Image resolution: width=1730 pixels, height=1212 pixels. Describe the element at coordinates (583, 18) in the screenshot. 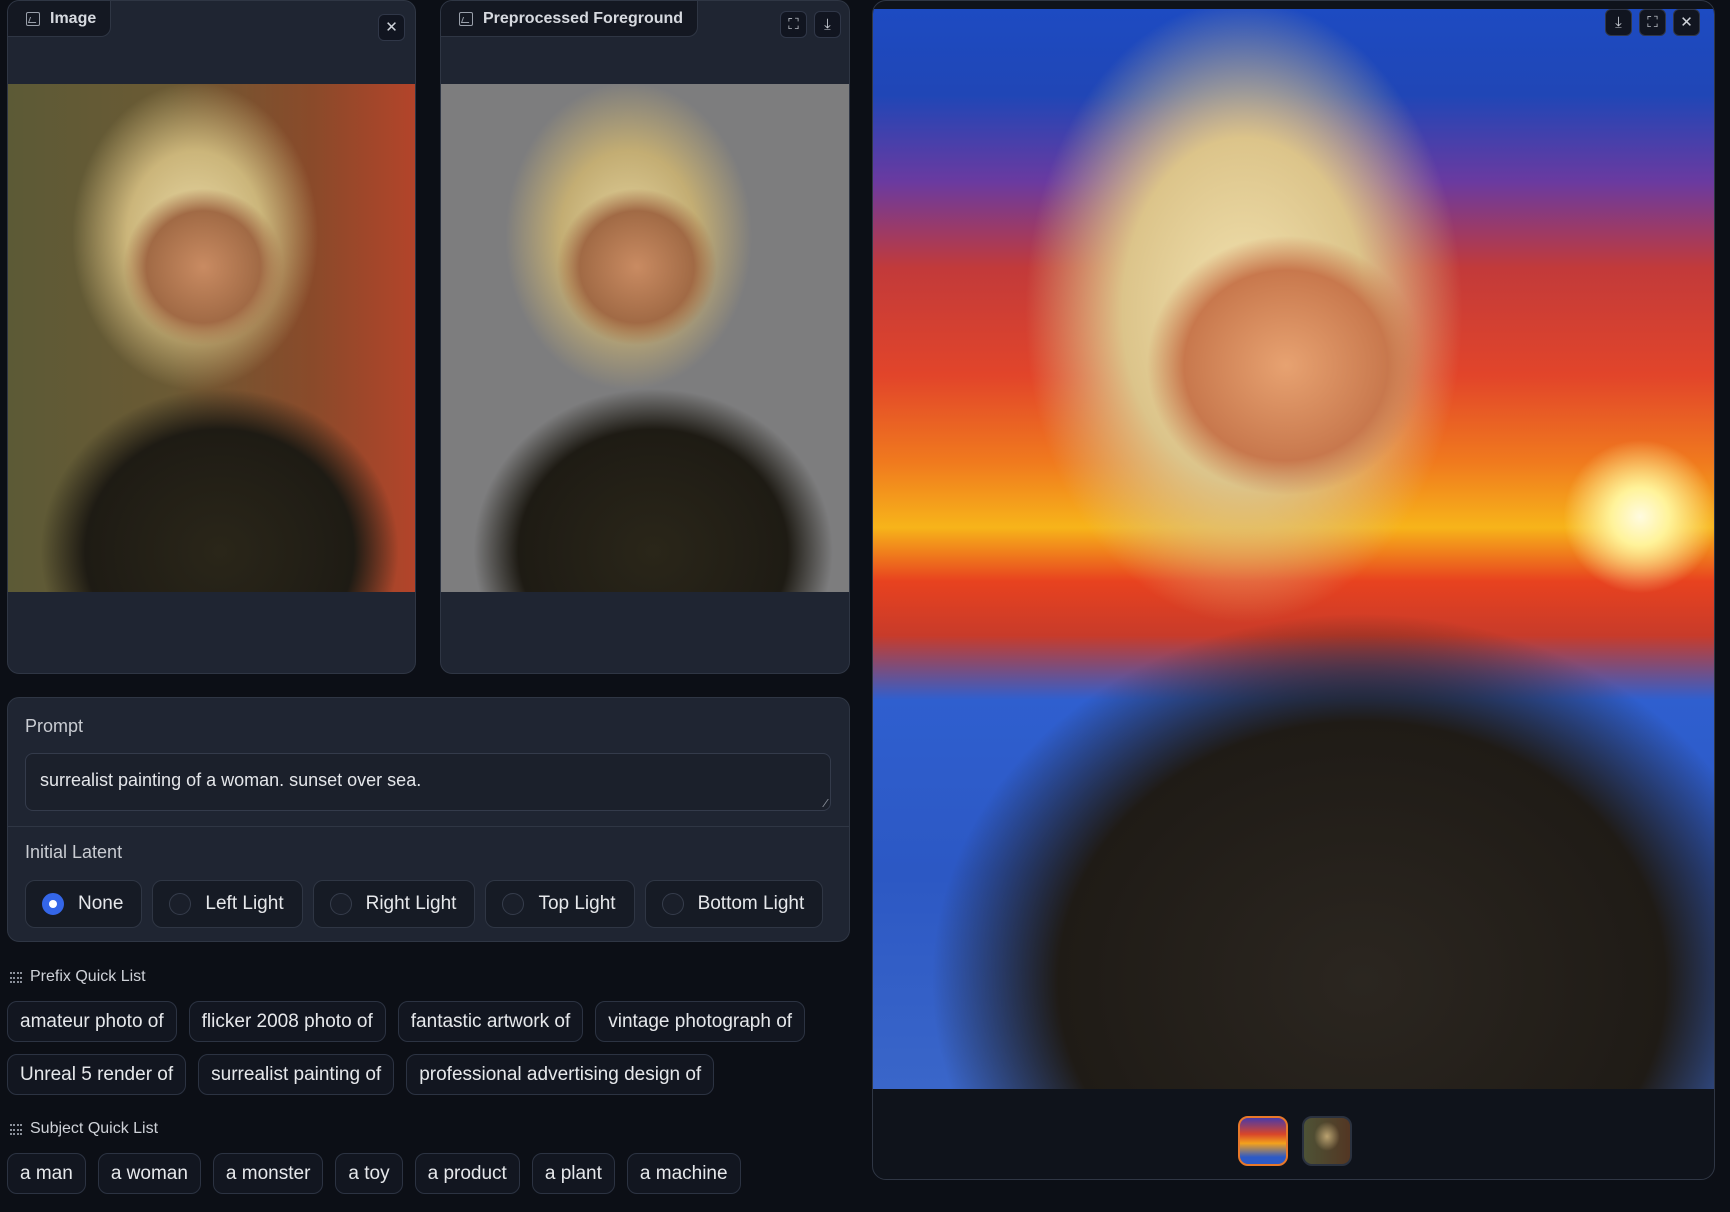

I see `preprocessed-foreground-label-text: Preprocessed Foreground` at that location.